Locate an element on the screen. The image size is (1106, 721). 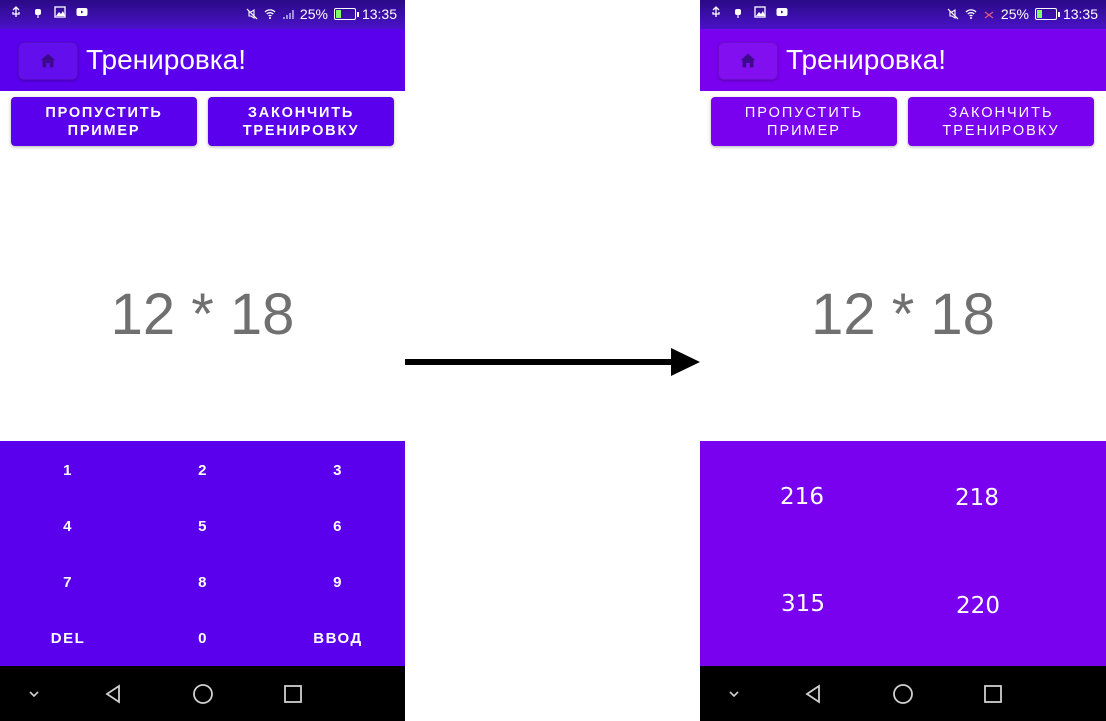
key-1: 1 is located at coordinates (68, 470).